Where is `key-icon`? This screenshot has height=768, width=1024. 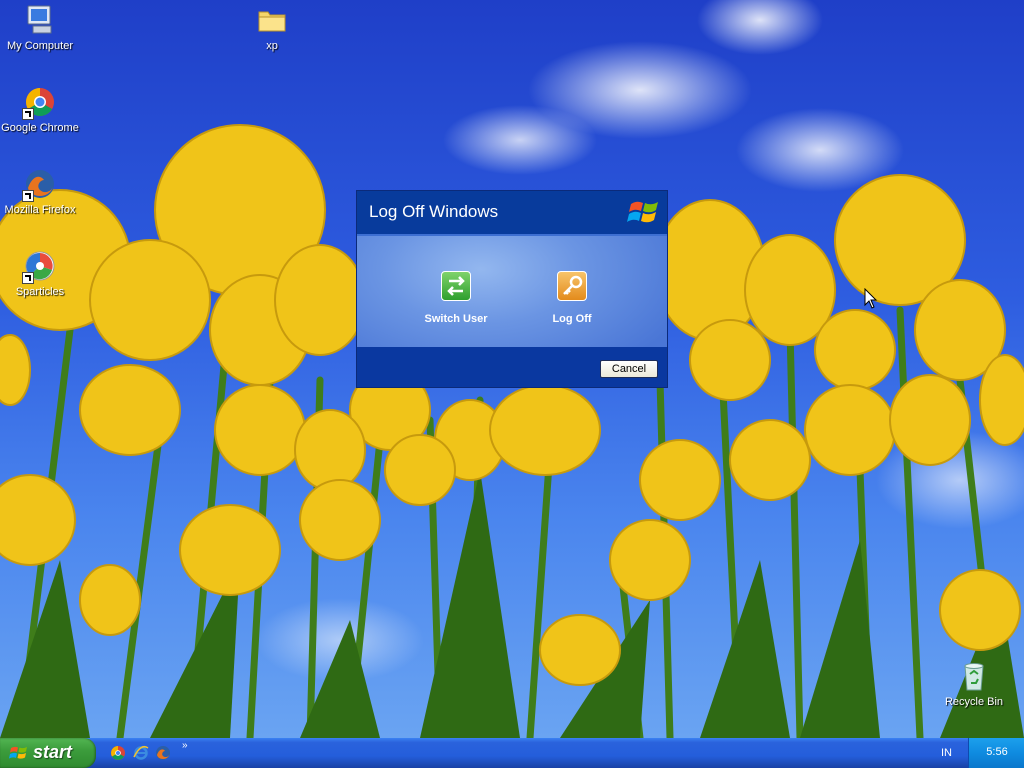
key-icon is located at coordinates (572, 286).